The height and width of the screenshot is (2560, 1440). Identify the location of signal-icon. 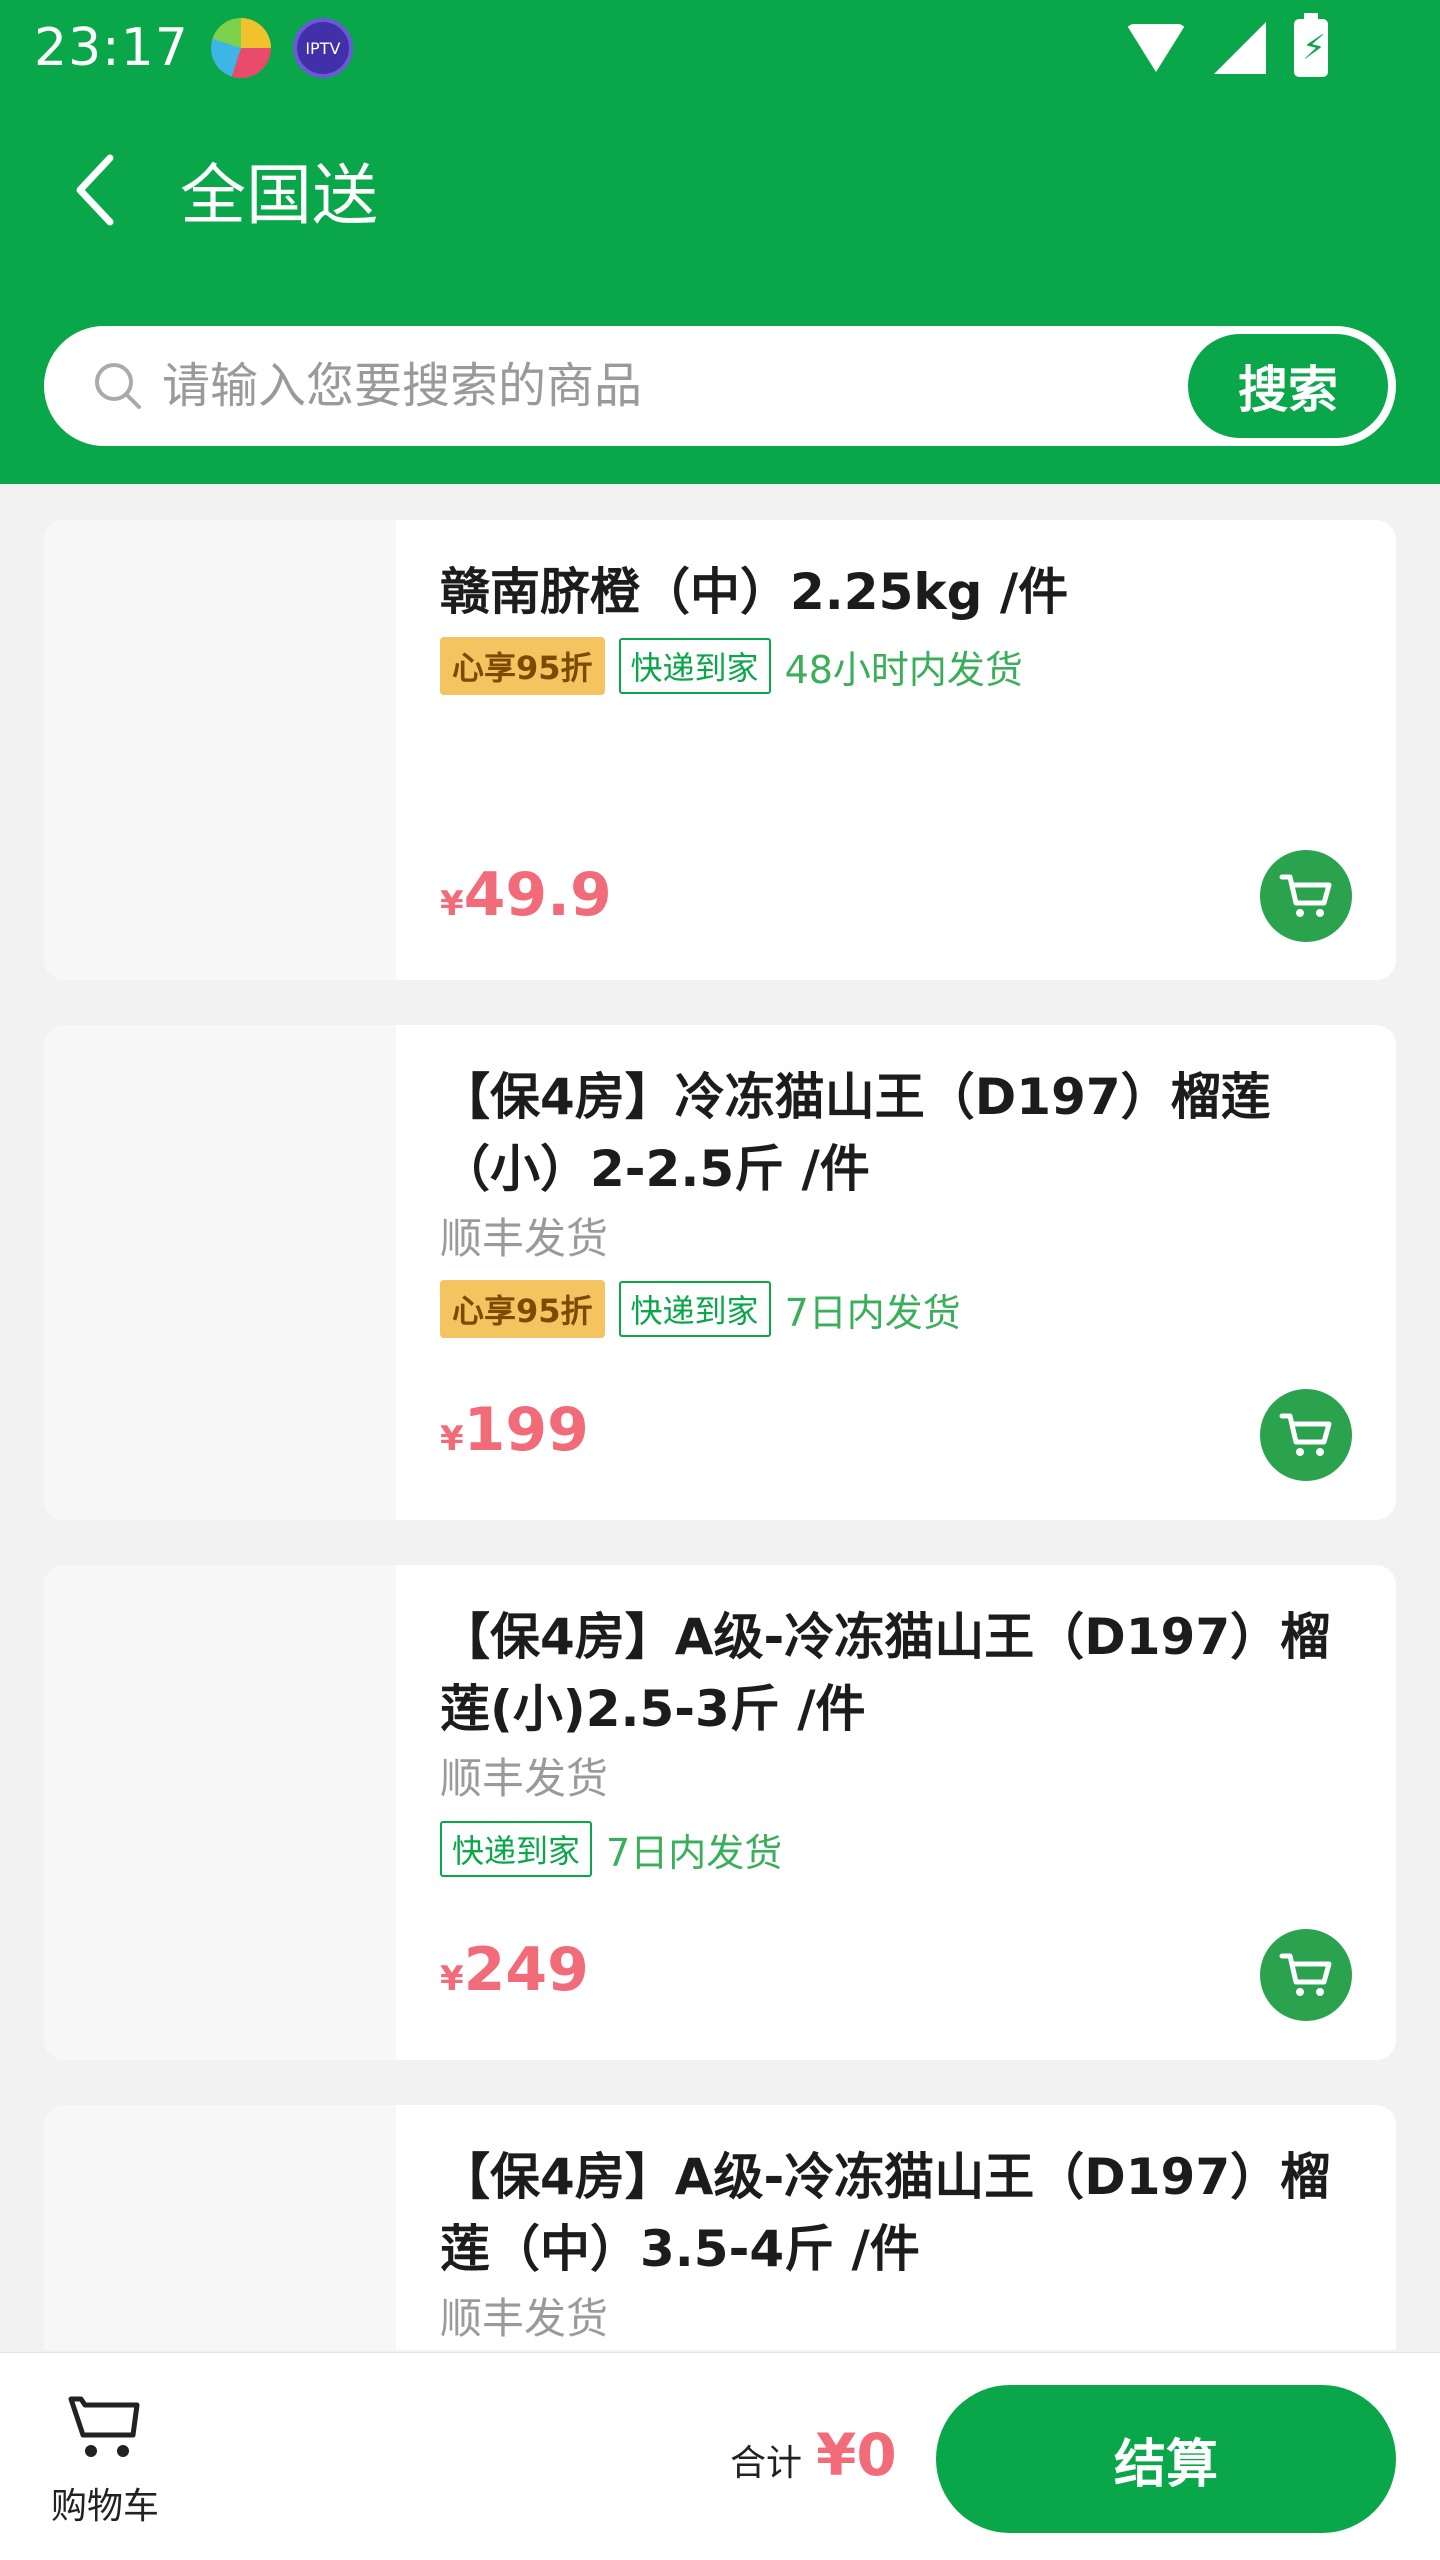
(1240, 48).